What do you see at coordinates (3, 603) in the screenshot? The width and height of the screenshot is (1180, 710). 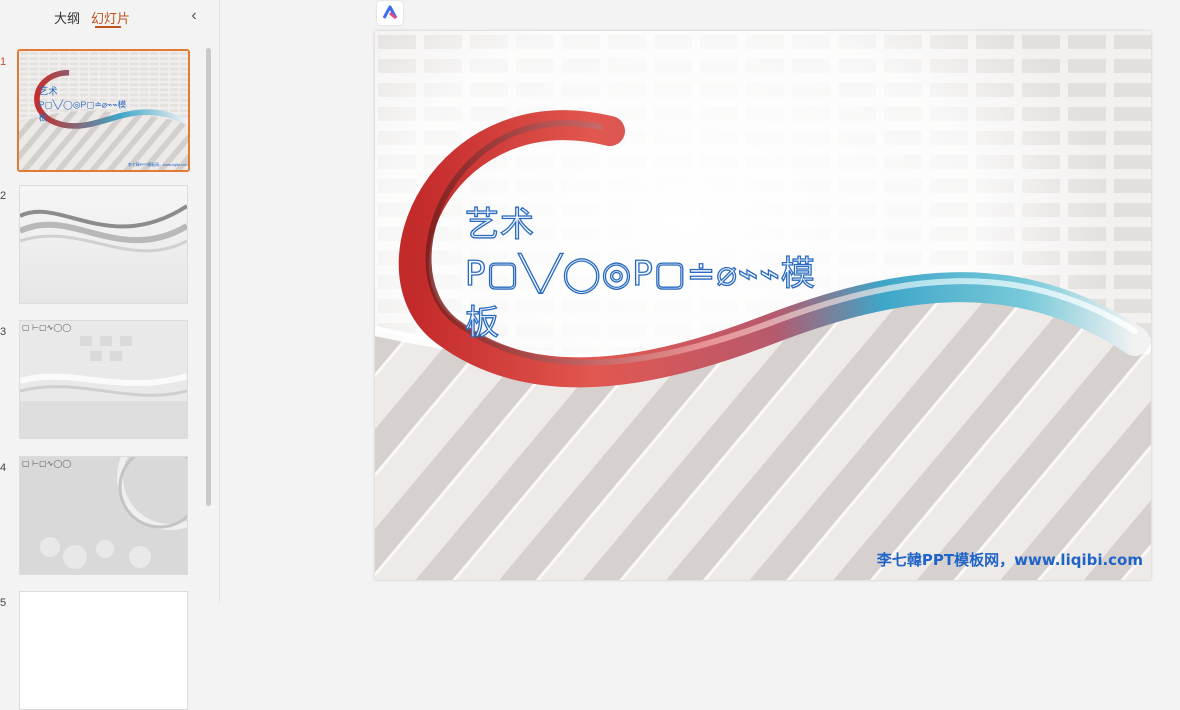 I see `slide-number: 5` at bounding box center [3, 603].